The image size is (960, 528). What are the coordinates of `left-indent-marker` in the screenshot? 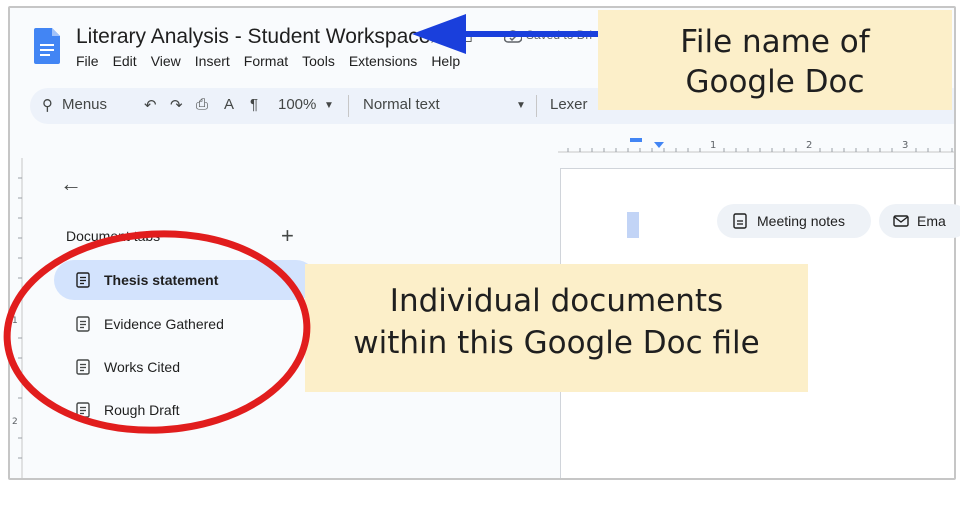 It's located at (636, 140).